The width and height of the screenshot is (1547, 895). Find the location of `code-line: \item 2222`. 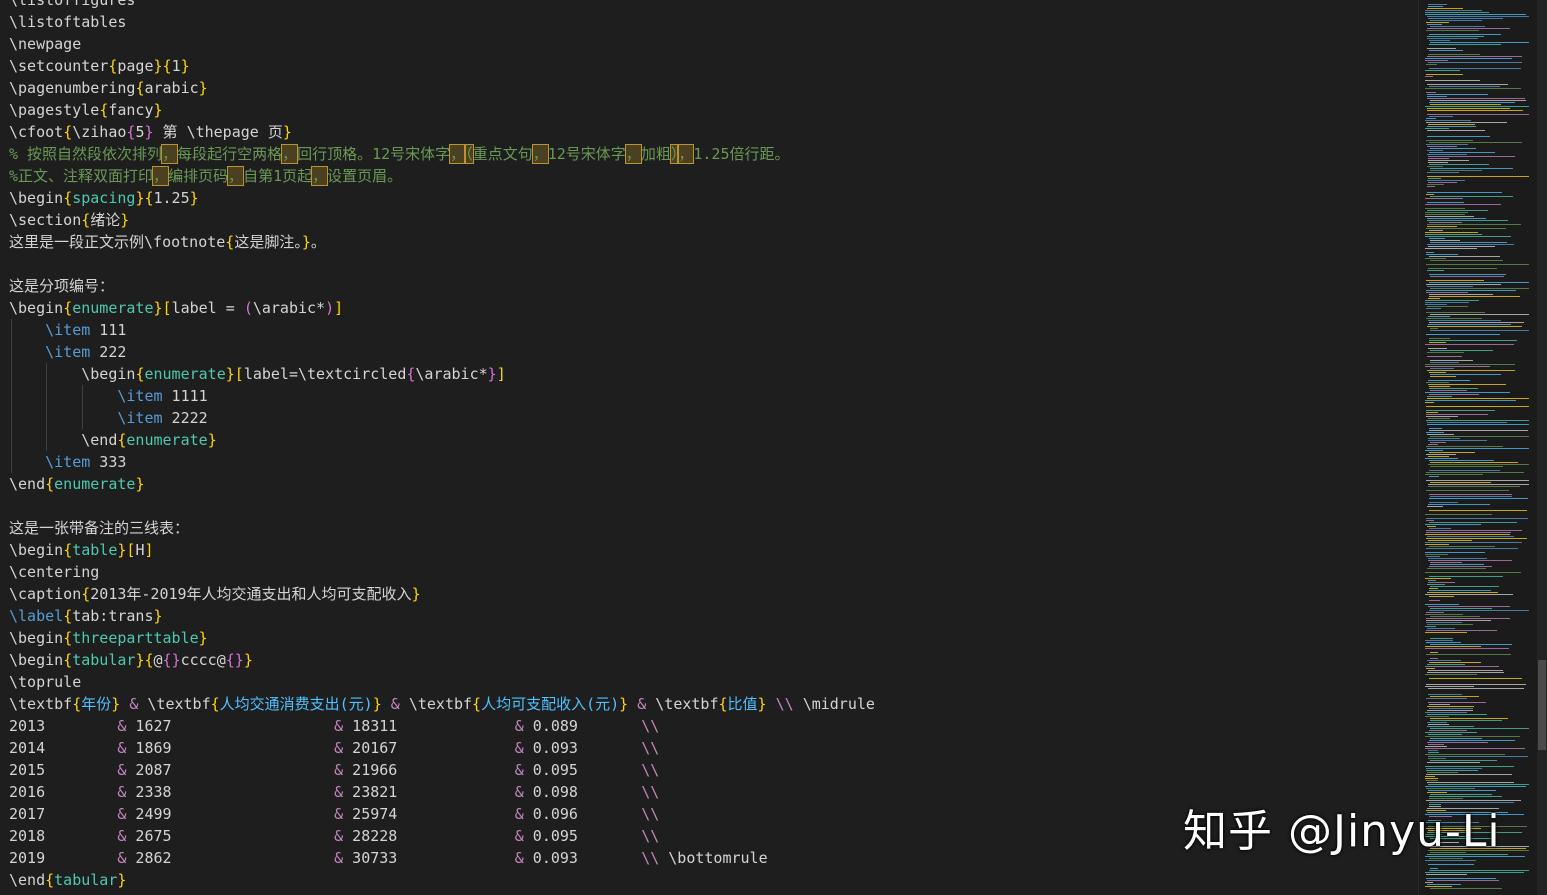

code-line: \item 2222 is located at coordinates (442, 418).